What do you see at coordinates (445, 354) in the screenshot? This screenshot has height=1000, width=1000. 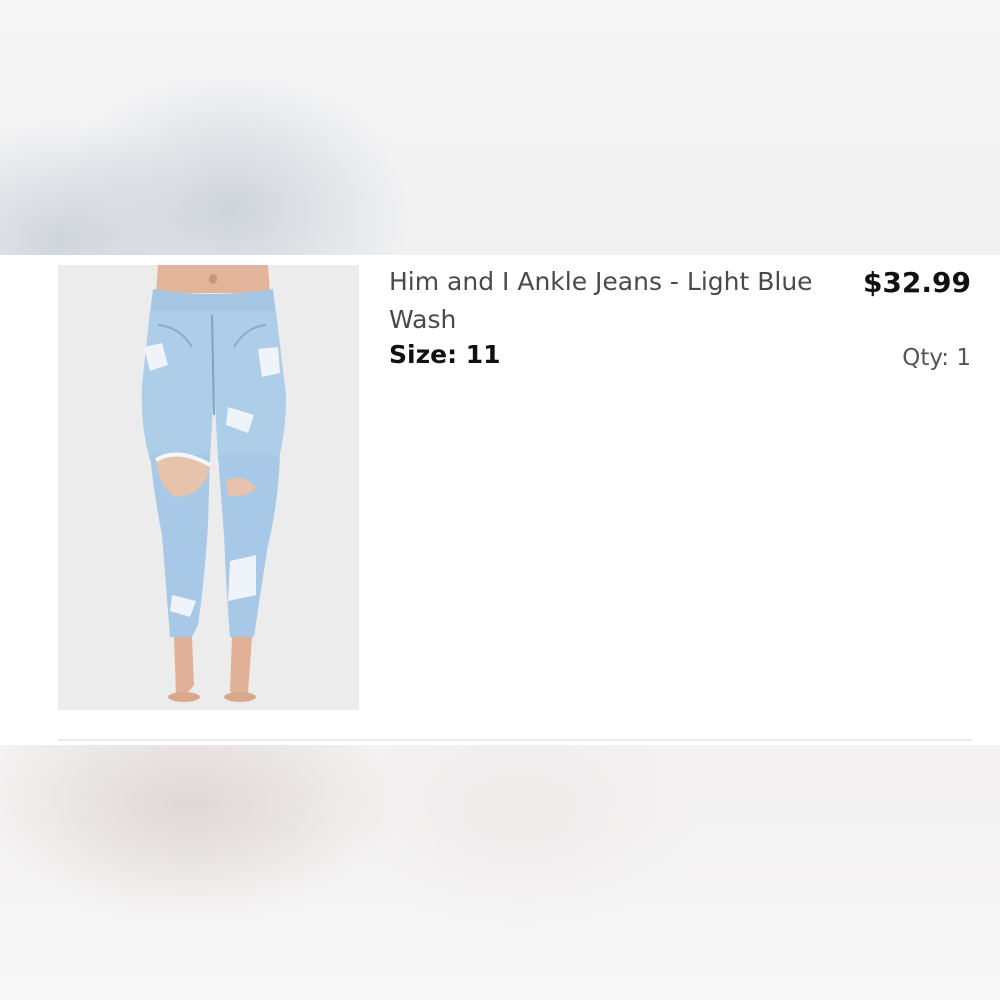 I see `product-size: Size: 11` at bounding box center [445, 354].